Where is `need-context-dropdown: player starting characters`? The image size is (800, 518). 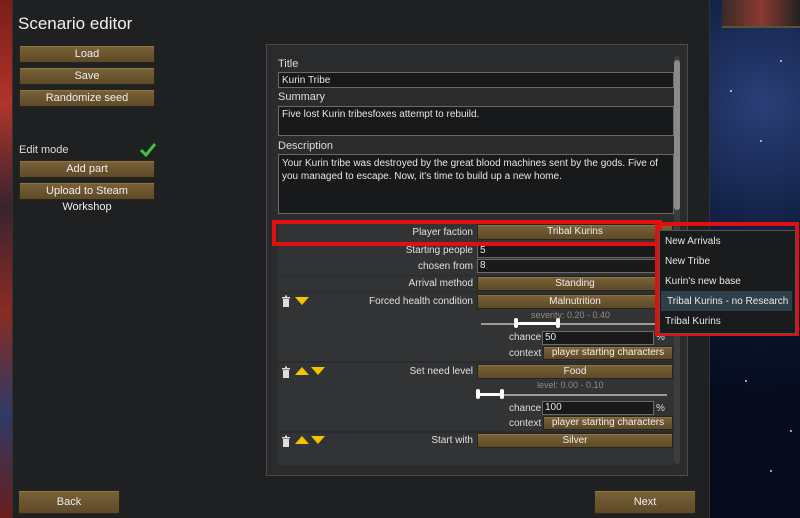
need-context-dropdown: player starting characters is located at coordinates (608, 423).